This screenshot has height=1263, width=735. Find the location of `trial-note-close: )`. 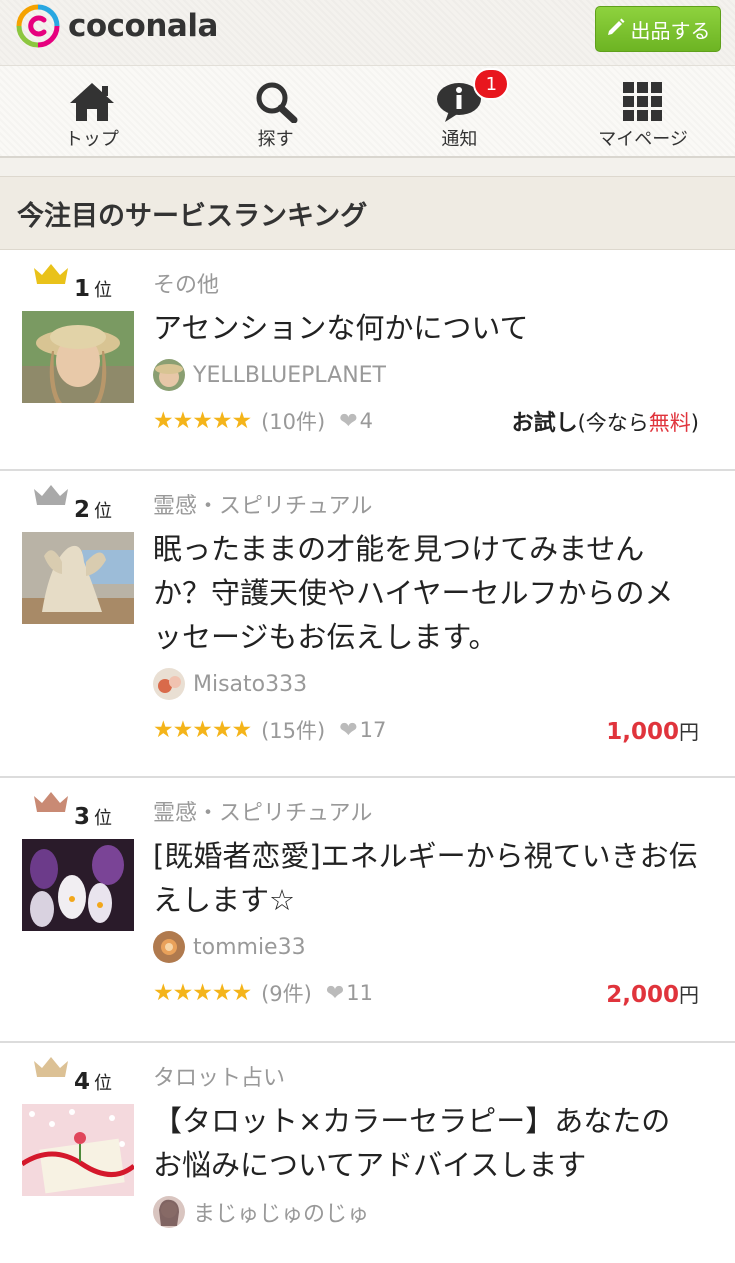

trial-note-close: ) is located at coordinates (694, 423).